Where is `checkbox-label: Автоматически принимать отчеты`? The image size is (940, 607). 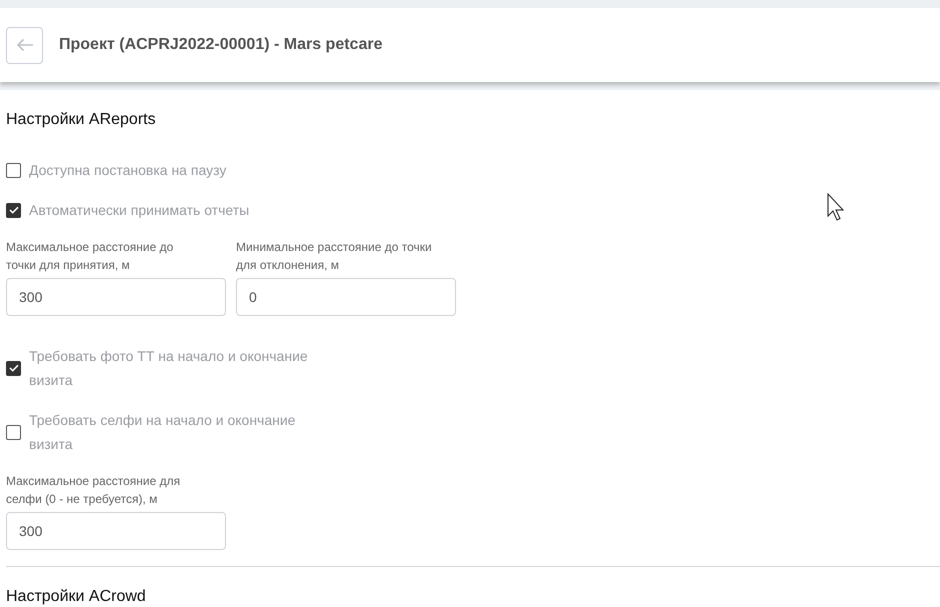 checkbox-label: Автоматически принимать отчеты is located at coordinates (139, 210).